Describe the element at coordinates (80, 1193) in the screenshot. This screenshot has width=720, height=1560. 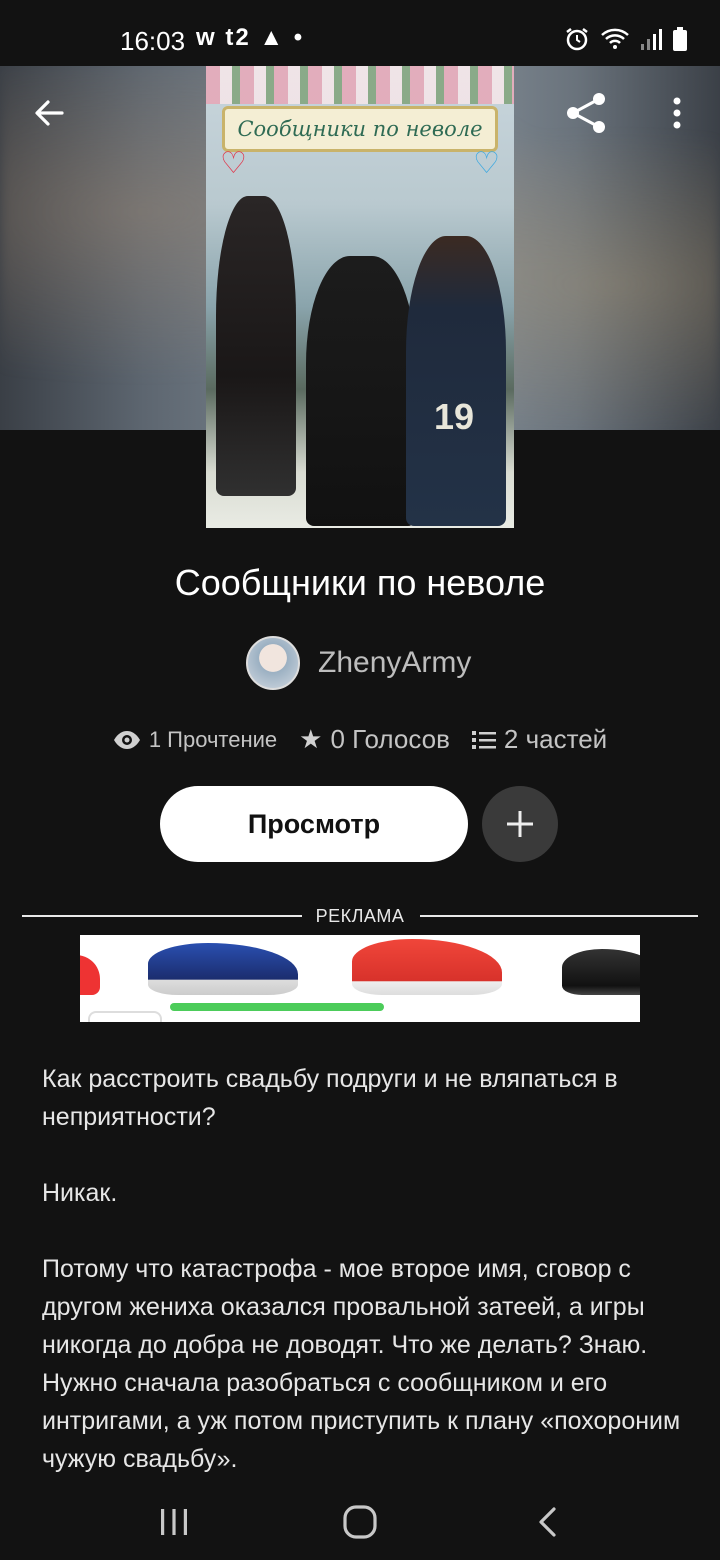
I see `description-paragraph: Никак.` at that location.